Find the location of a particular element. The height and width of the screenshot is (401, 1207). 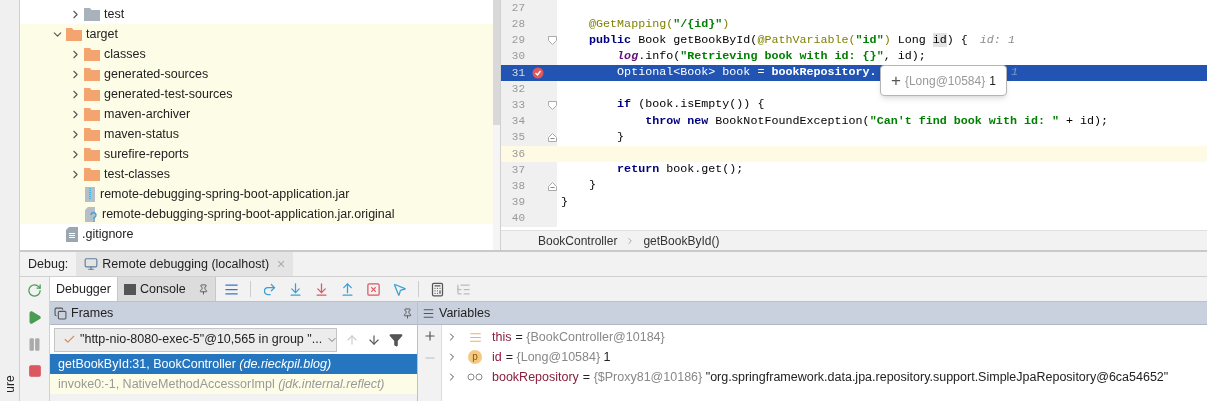

arrow-down-icon is located at coordinates (374, 339).